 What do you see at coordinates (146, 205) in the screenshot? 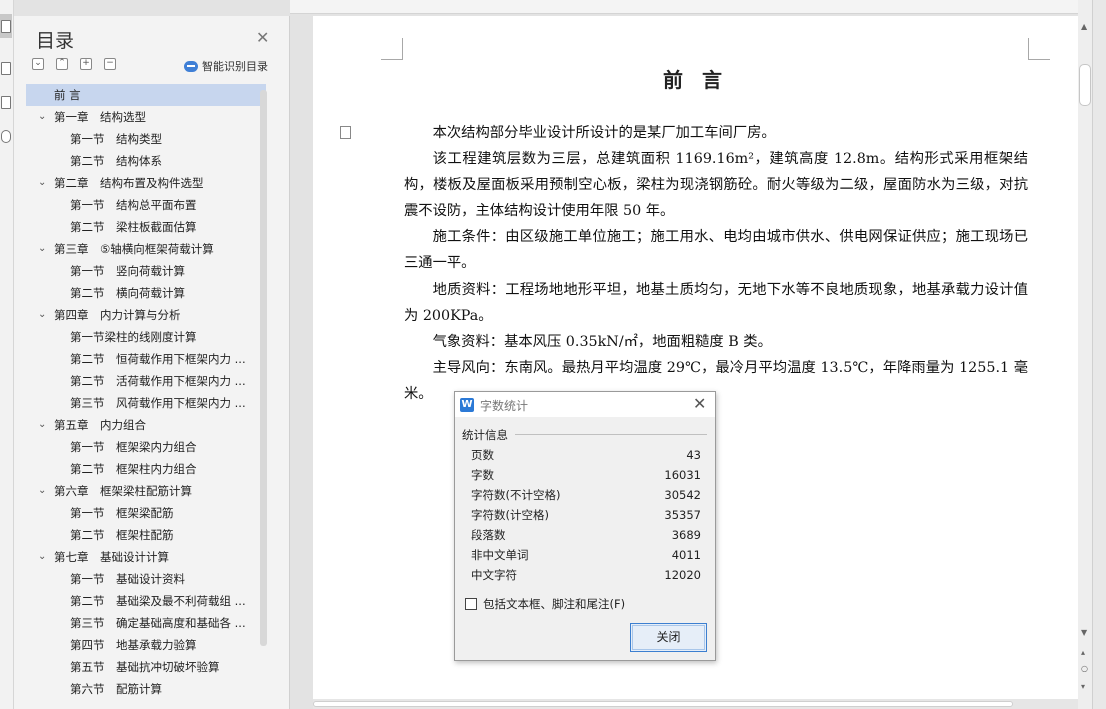
I see `toc-section-item: 第一节 结构总平面布置` at bounding box center [146, 205].